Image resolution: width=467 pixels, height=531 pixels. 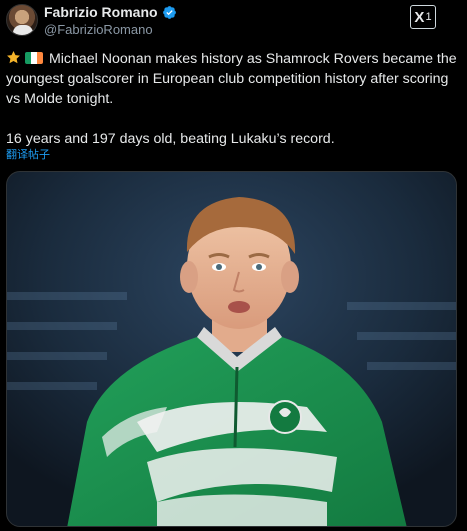 I want to click on author-handle: @FabrizioRomano, so click(x=98, y=29).